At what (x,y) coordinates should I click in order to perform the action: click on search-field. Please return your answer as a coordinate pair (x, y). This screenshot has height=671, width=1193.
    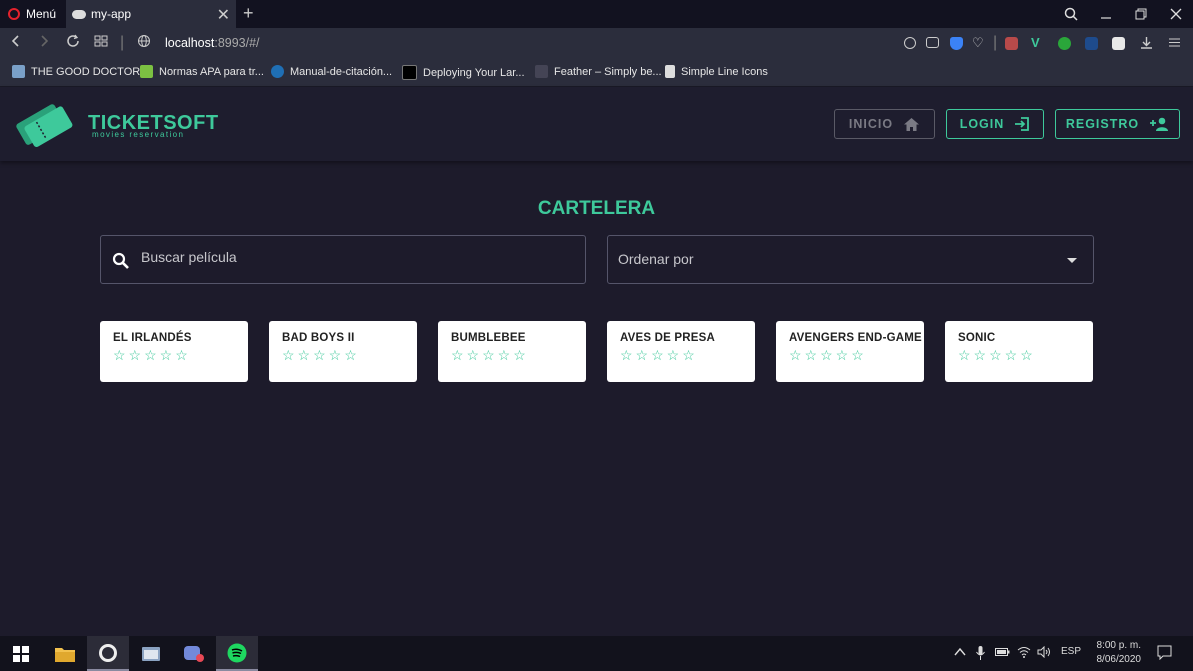
    Looking at the image, I should click on (343, 259).